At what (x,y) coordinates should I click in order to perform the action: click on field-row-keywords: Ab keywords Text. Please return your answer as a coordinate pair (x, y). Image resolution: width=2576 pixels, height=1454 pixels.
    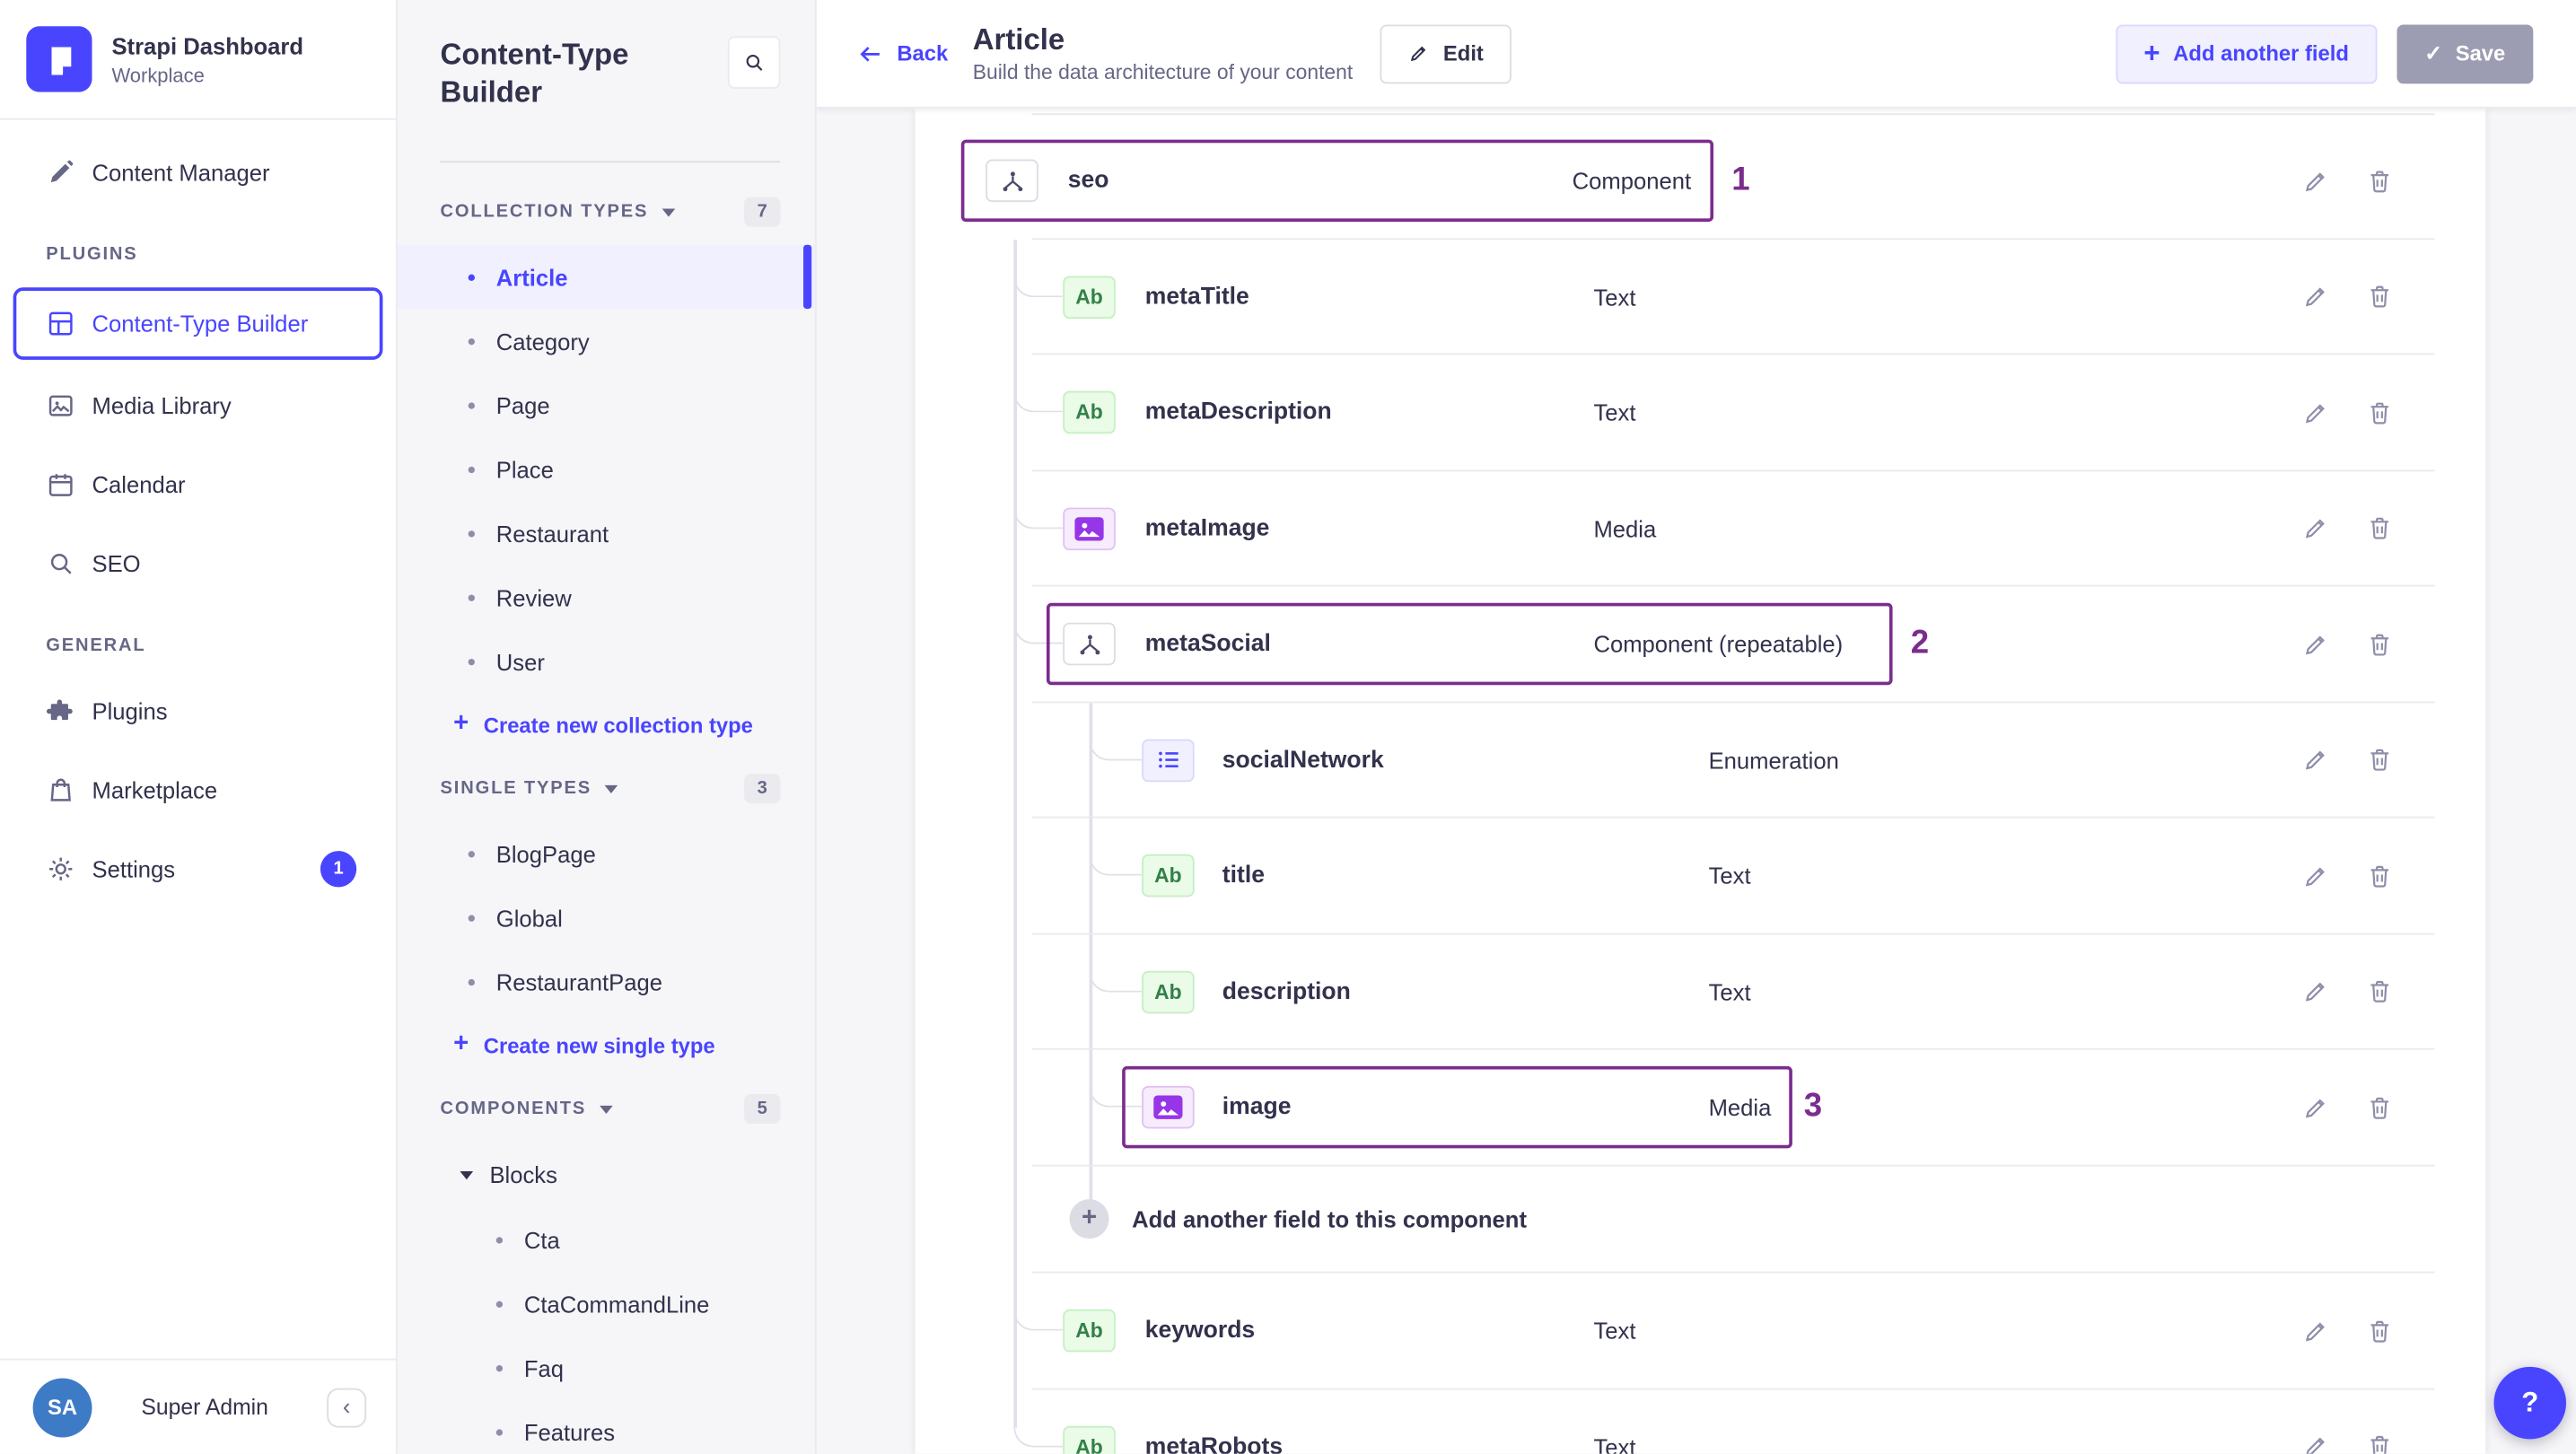
    Looking at the image, I should click on (1701, 1331).